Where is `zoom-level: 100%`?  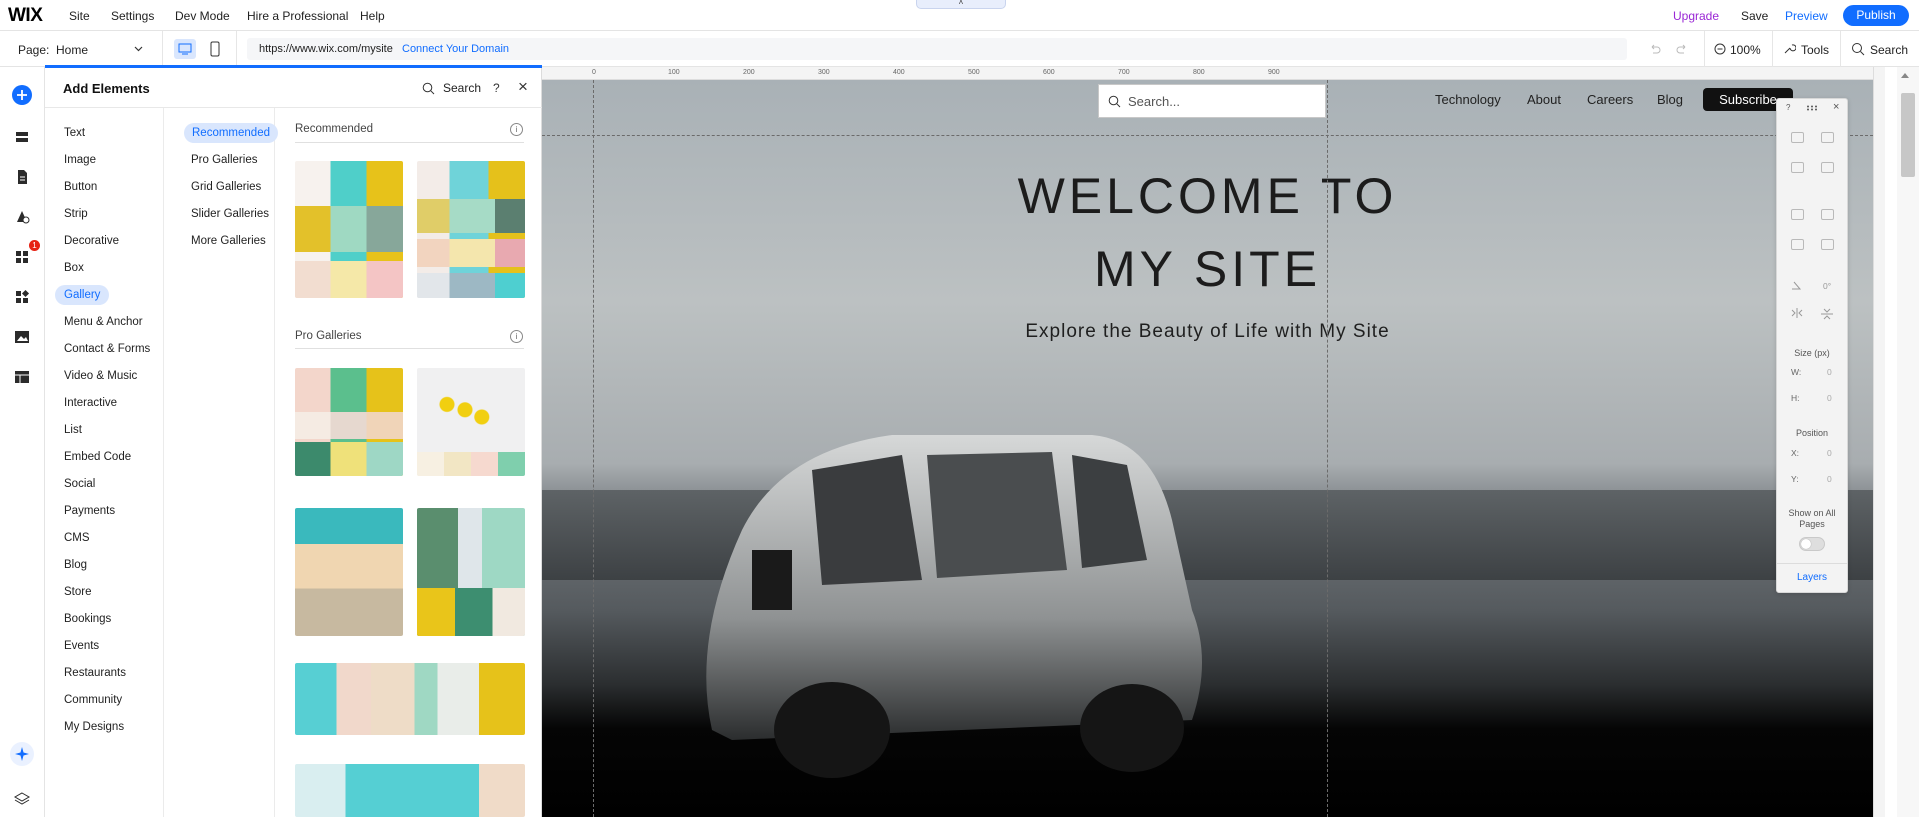 zoom-level: 100% is located at coordinates (1745, 50).